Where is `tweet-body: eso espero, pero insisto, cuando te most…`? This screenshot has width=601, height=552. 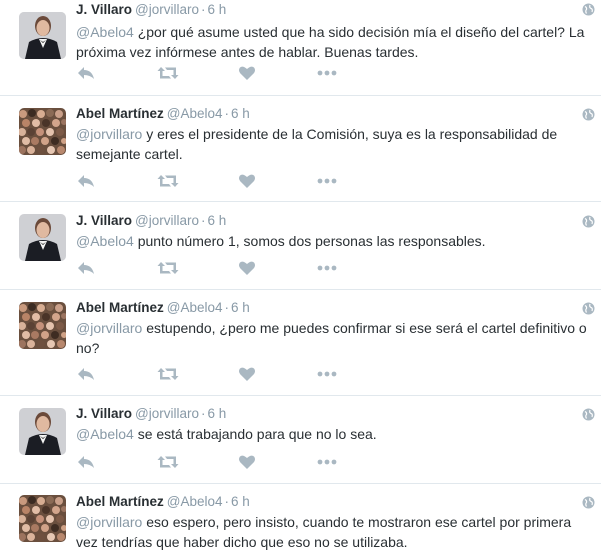 tweet-body: eso espero, pero insisto, cuando te most… is located at coordinates (324, 532).